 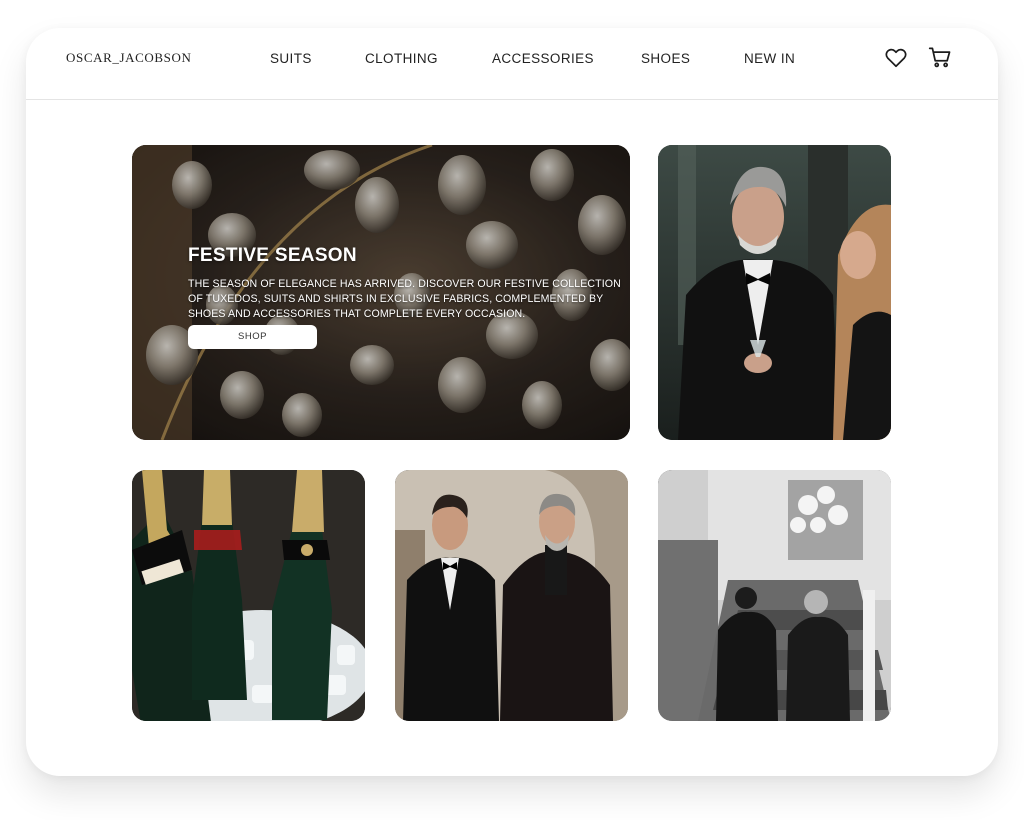 I want to click on two-men-evening-wear-photo, so click(x=511, y=595).